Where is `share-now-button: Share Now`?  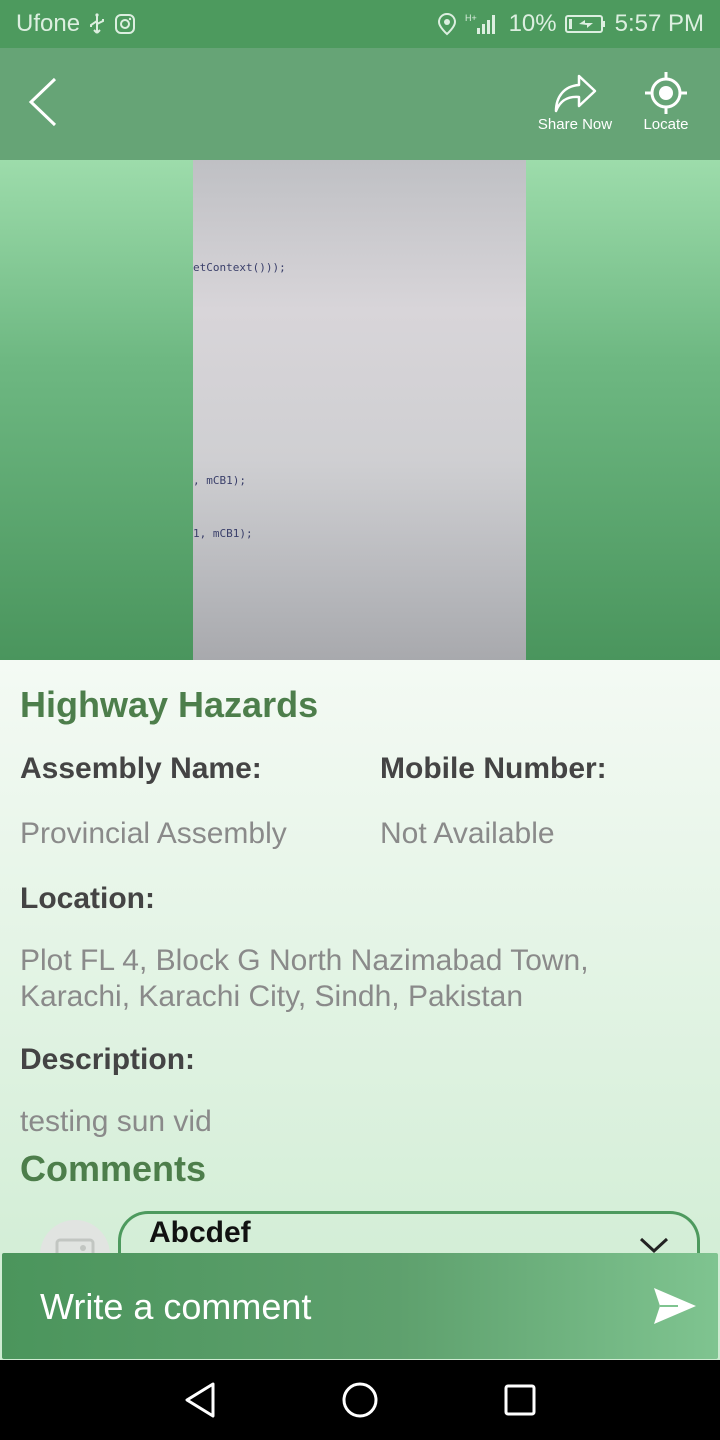
share-now-button: Share Now is located at coordinates (575, 101).